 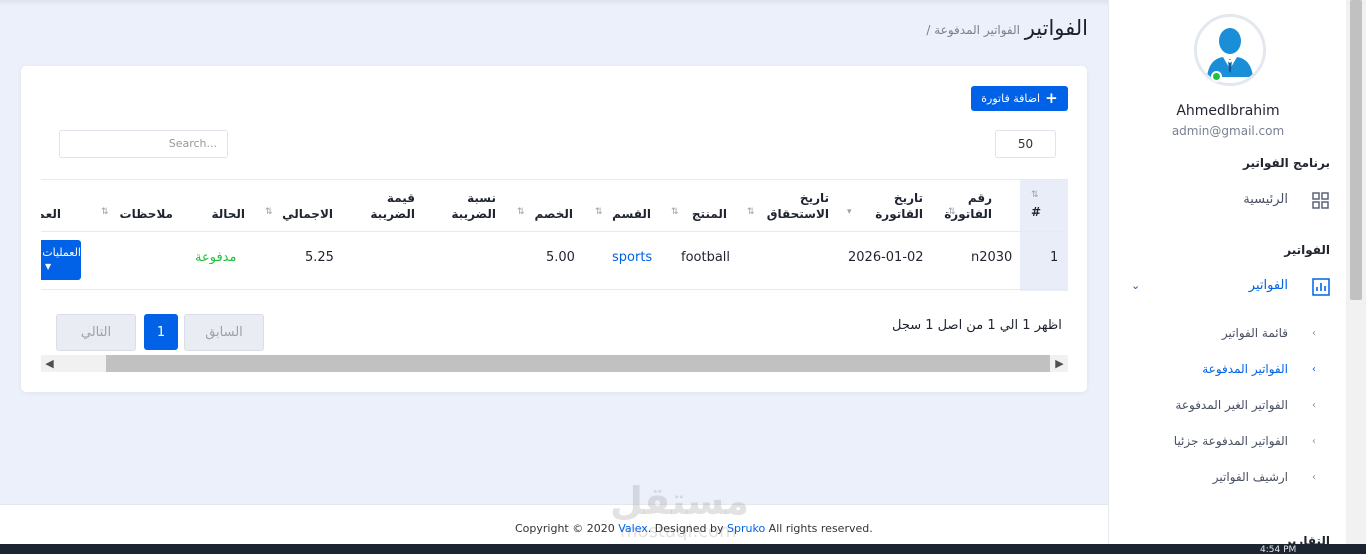 What do you see at coordinates (547, 214) in the screenshot?
I see `col-discount: الخصم` at bounding box center [547, 214].